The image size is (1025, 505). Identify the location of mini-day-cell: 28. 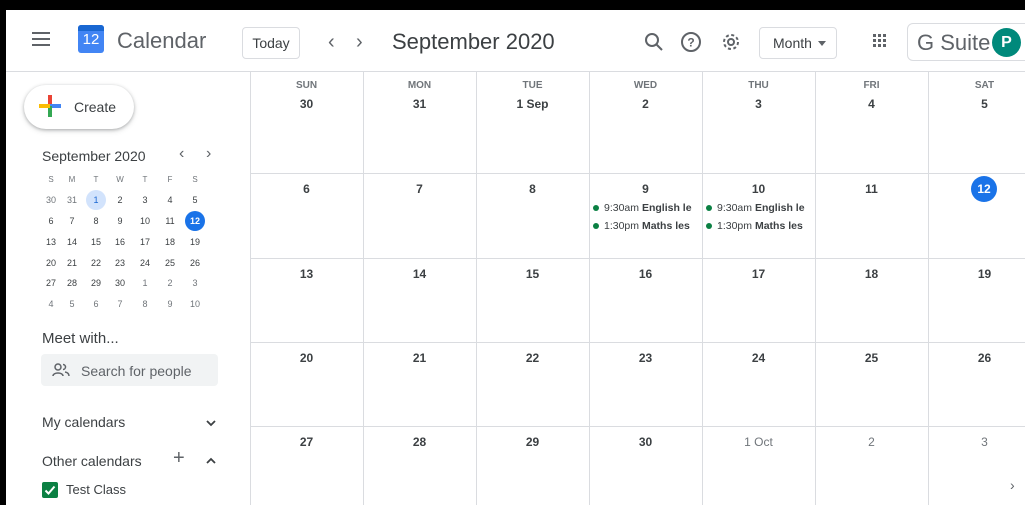
(72, 283).